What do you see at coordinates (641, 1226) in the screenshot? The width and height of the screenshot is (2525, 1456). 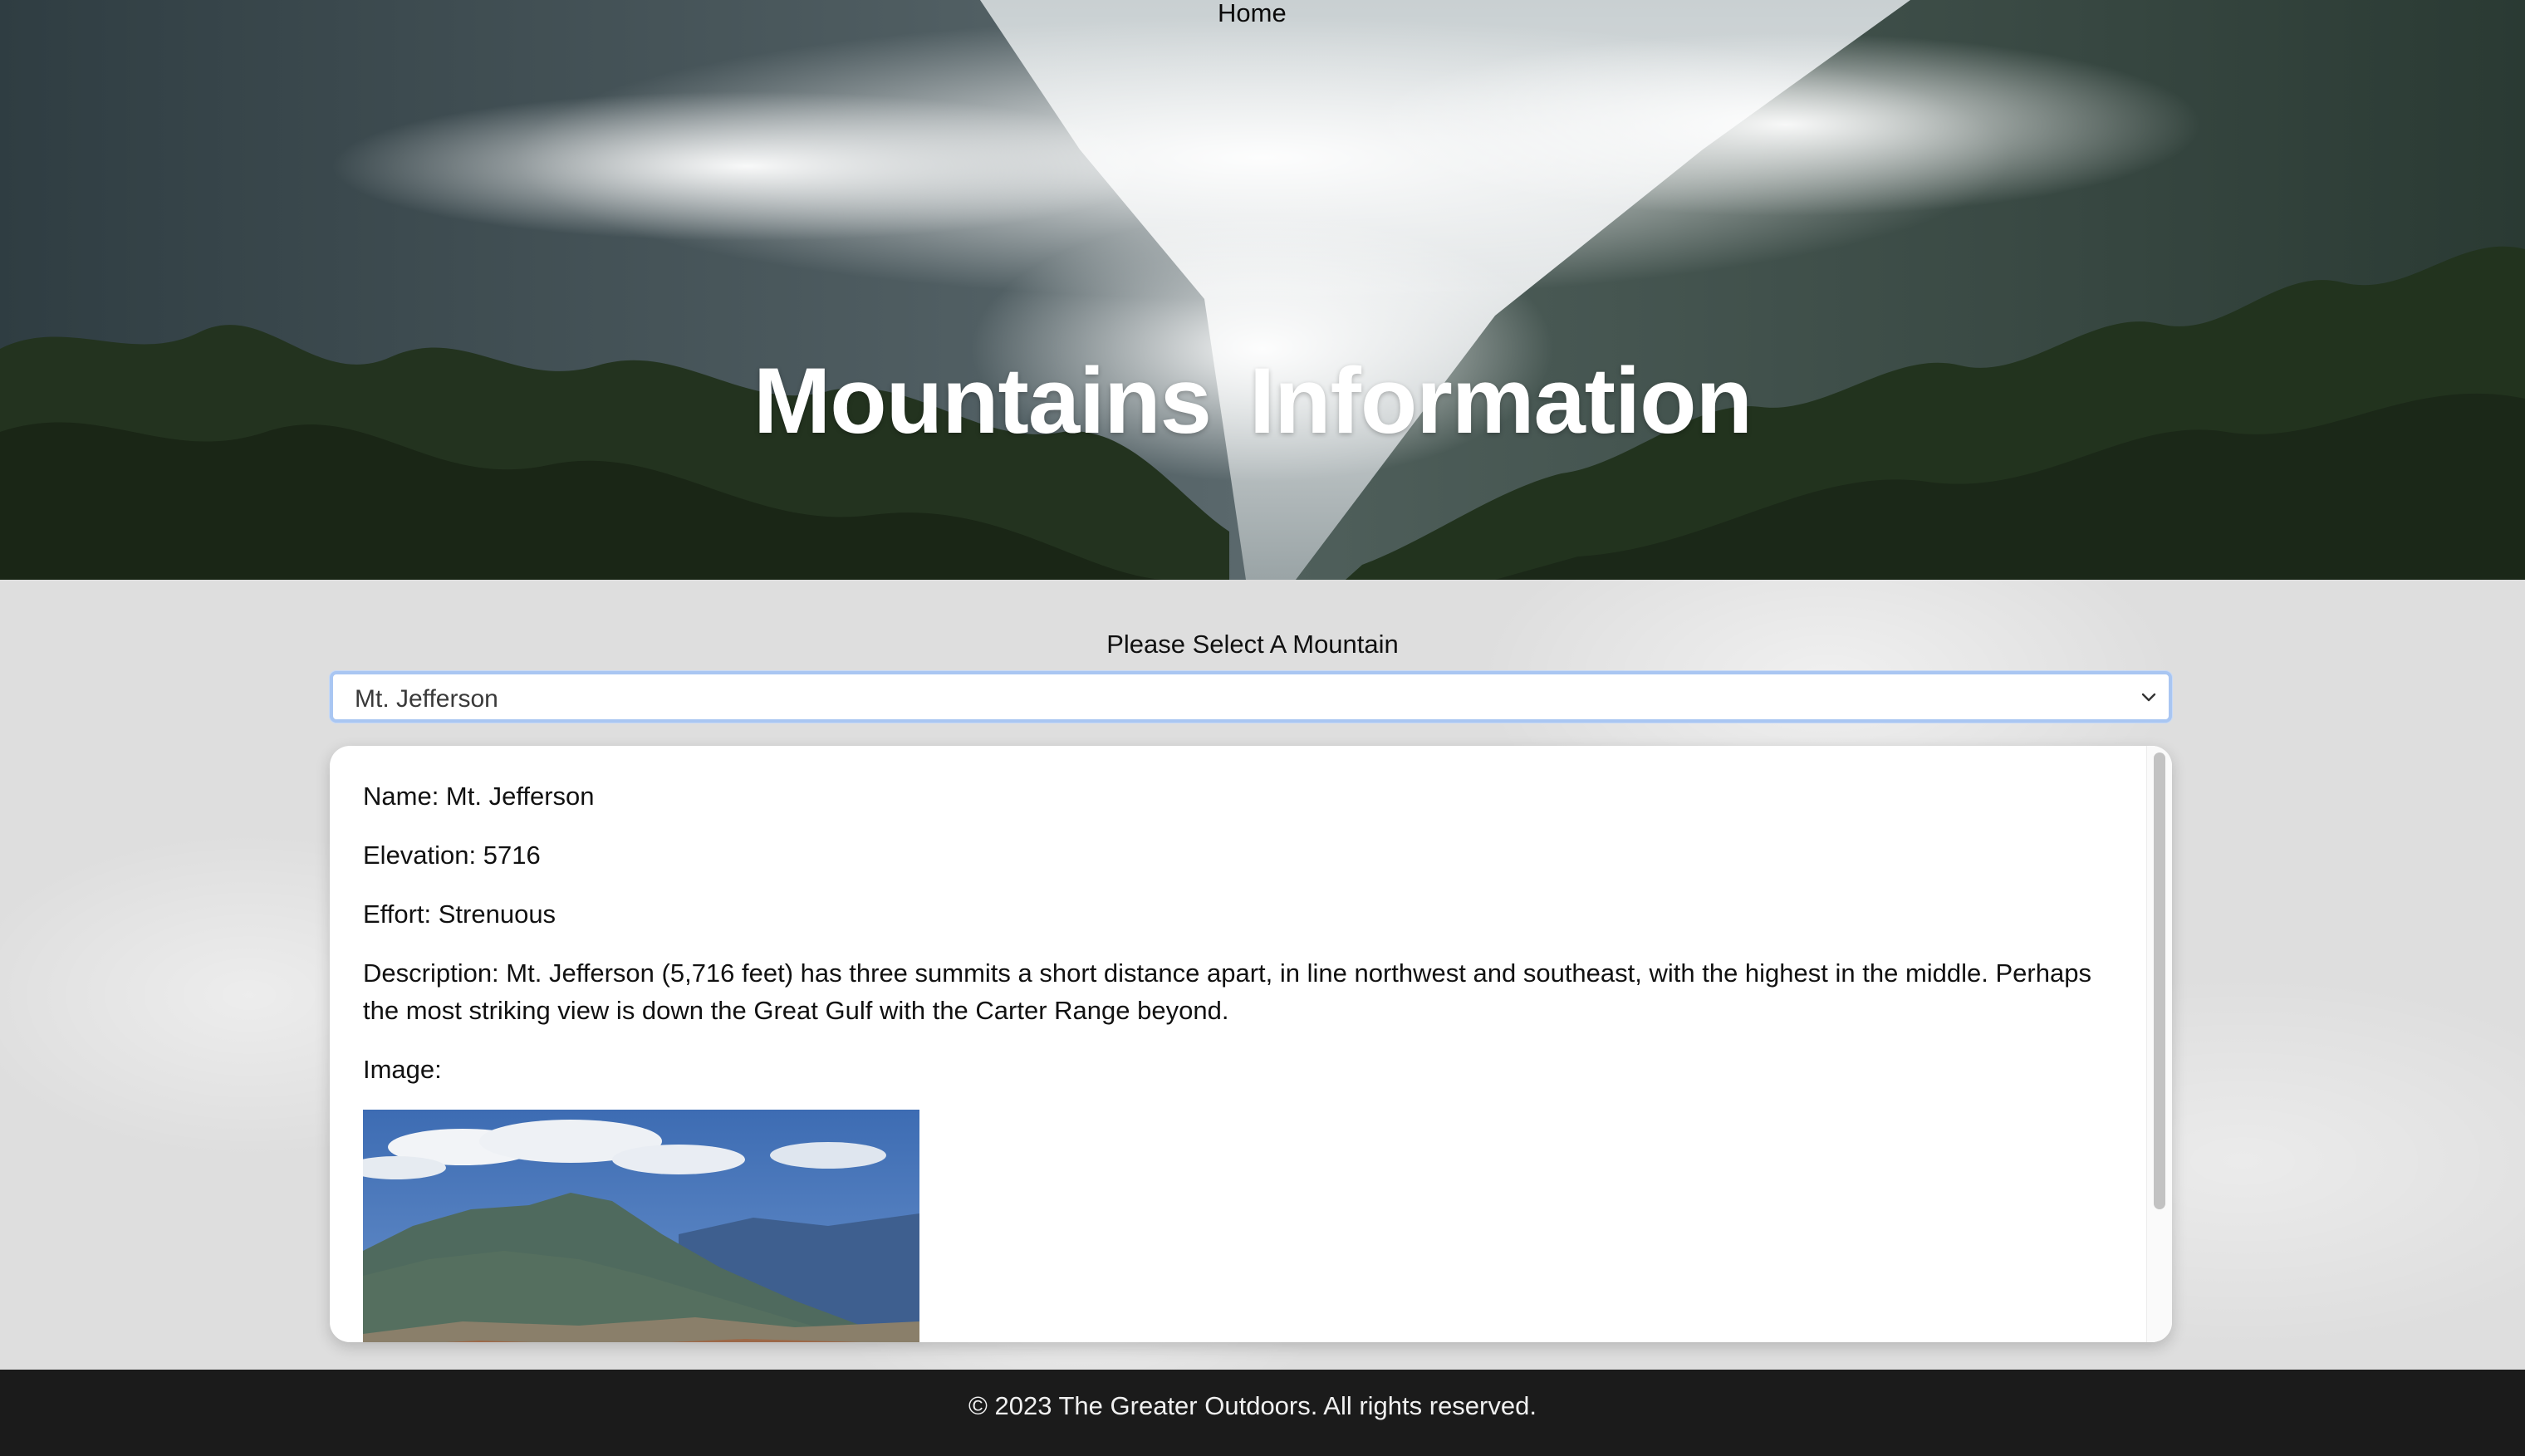 I see `mountain-image` at bounding box center [641, 1226].